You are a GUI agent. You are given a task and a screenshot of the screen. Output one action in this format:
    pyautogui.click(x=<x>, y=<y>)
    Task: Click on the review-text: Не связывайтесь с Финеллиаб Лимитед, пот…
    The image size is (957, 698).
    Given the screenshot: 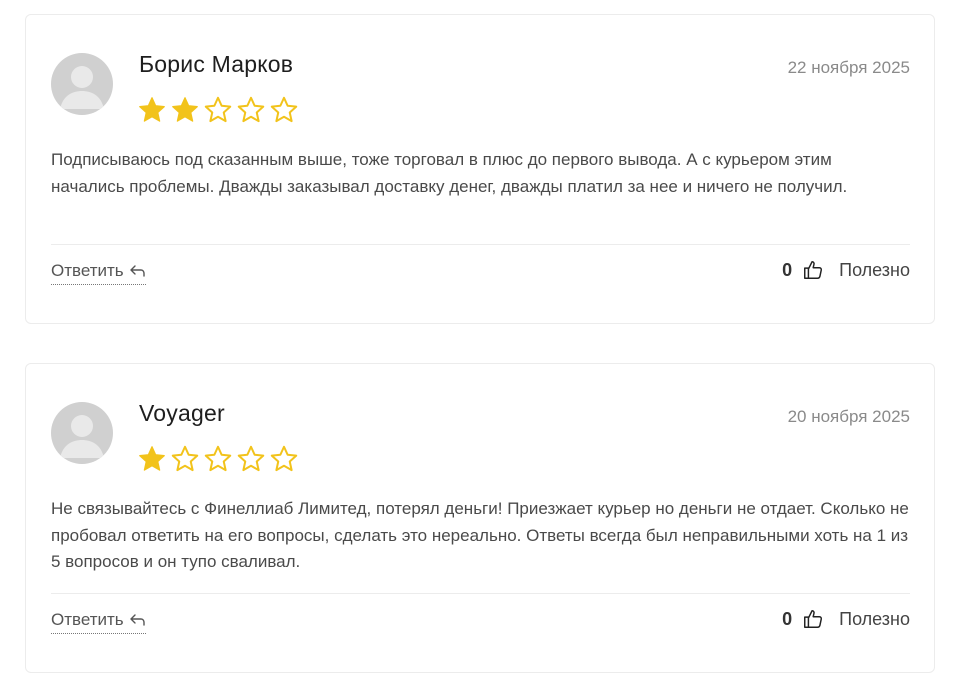 What is the action you would take?
    pyautogui.click(x=480, y=535)
    